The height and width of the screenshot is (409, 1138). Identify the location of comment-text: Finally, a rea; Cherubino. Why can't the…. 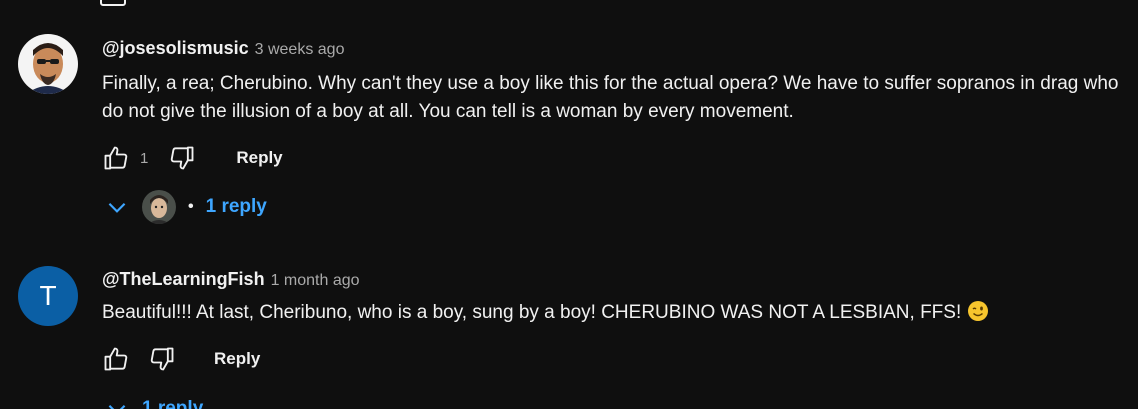
(610, 97).